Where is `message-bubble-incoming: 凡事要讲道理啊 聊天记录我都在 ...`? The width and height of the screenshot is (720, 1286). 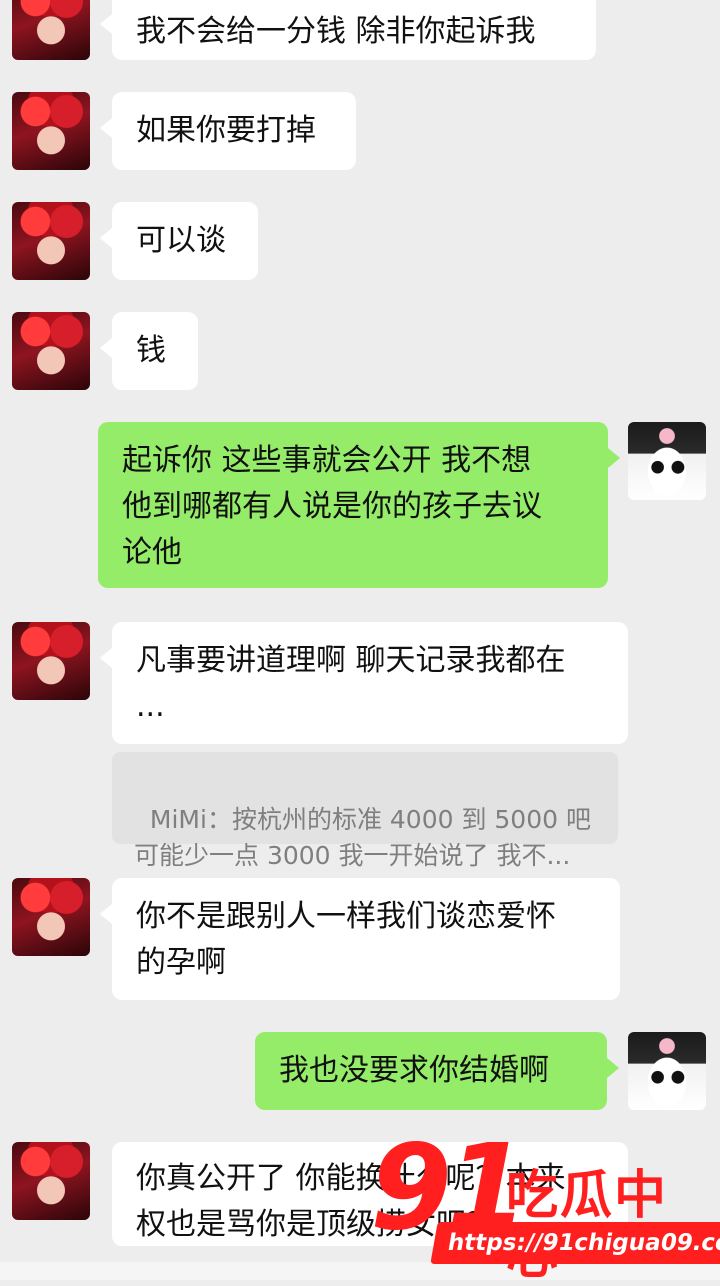
message-bubble-incoming: 凡事要讲道理啊 聊天记录我都在 ... is located at coordinates (364, 683).